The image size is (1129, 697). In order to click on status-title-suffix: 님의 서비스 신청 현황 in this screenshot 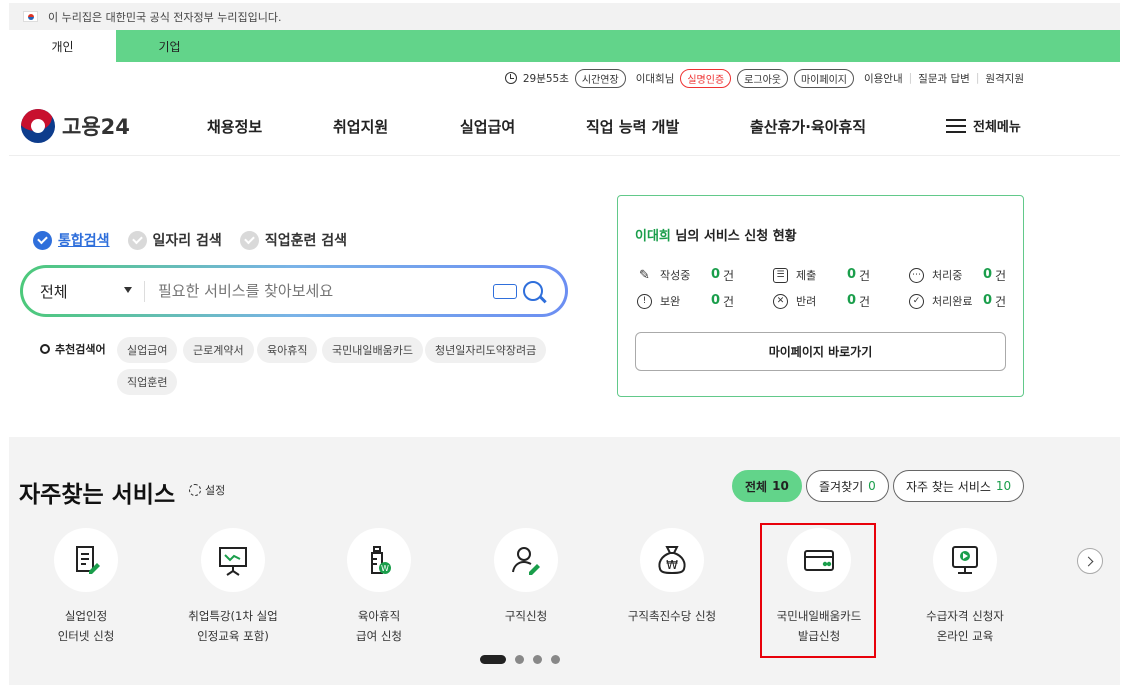, I will do `click(733, 236)`.